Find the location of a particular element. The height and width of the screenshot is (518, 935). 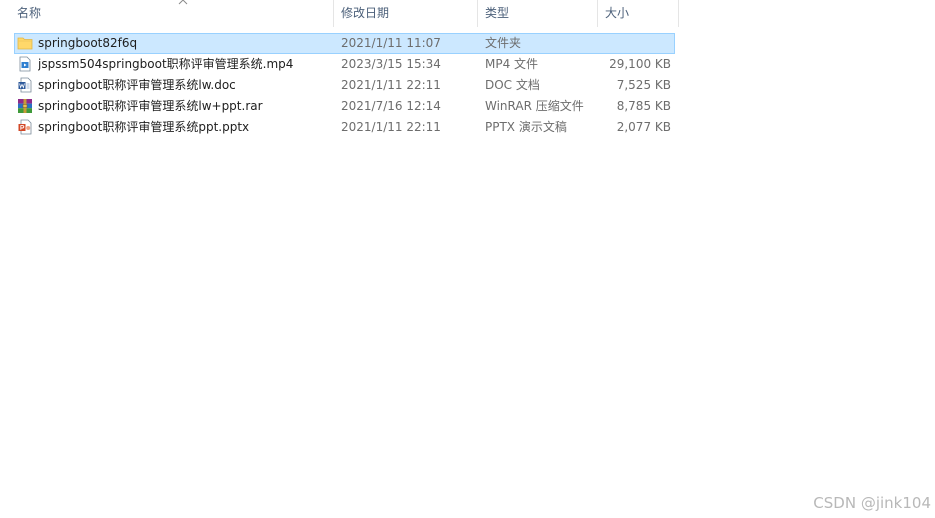

column-header-name-label: 名称 is located at coordinates (29, 13).